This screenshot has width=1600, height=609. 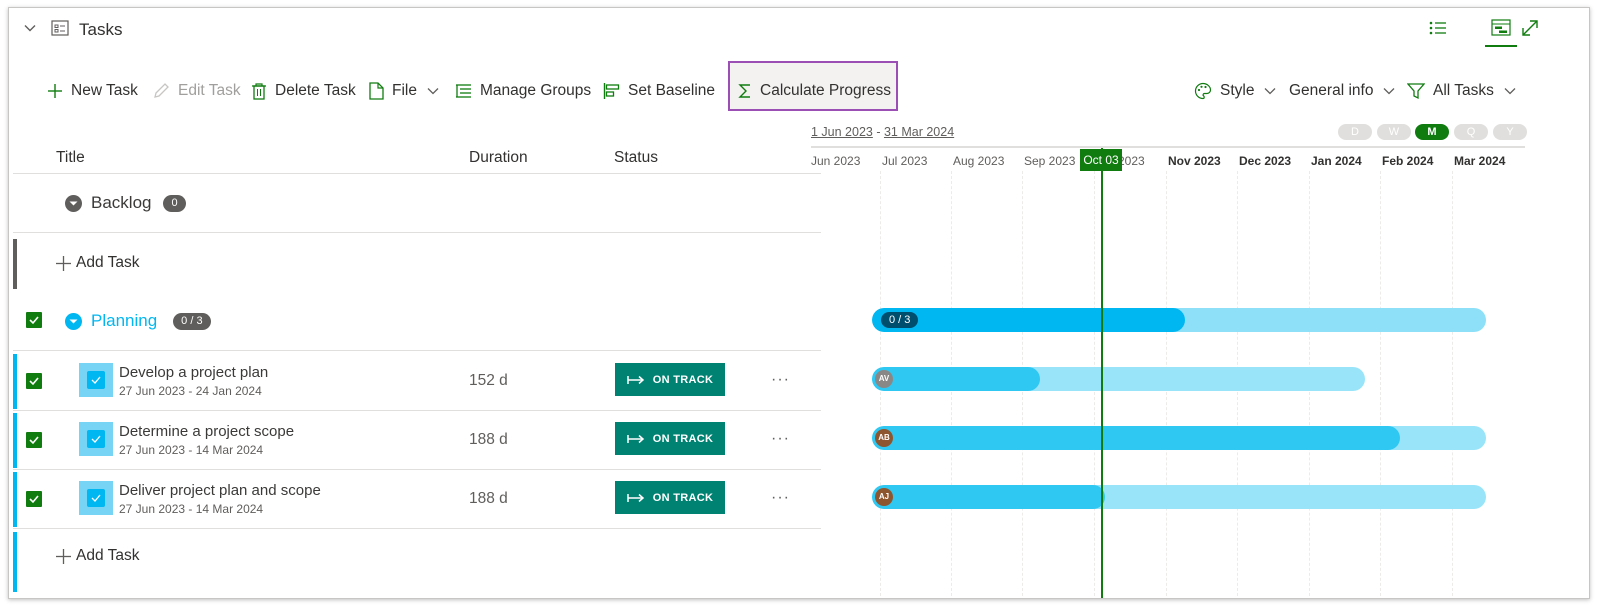 I want to click on tasks-list-icon, so click(x=60, y=28).